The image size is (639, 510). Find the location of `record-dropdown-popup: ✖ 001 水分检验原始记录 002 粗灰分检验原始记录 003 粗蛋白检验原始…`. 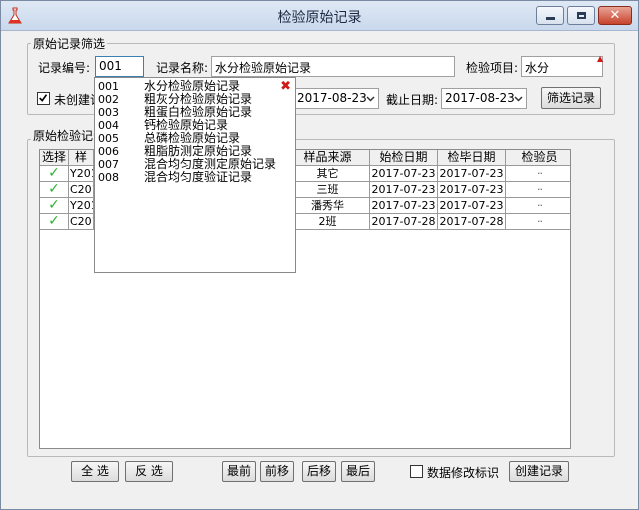

record-dropdown-popup: ✖ 001 水分检验原始记录 002 粗灰分检验原始记录 003 粗蛋白检验原始… is located at coordinates (195, 175).